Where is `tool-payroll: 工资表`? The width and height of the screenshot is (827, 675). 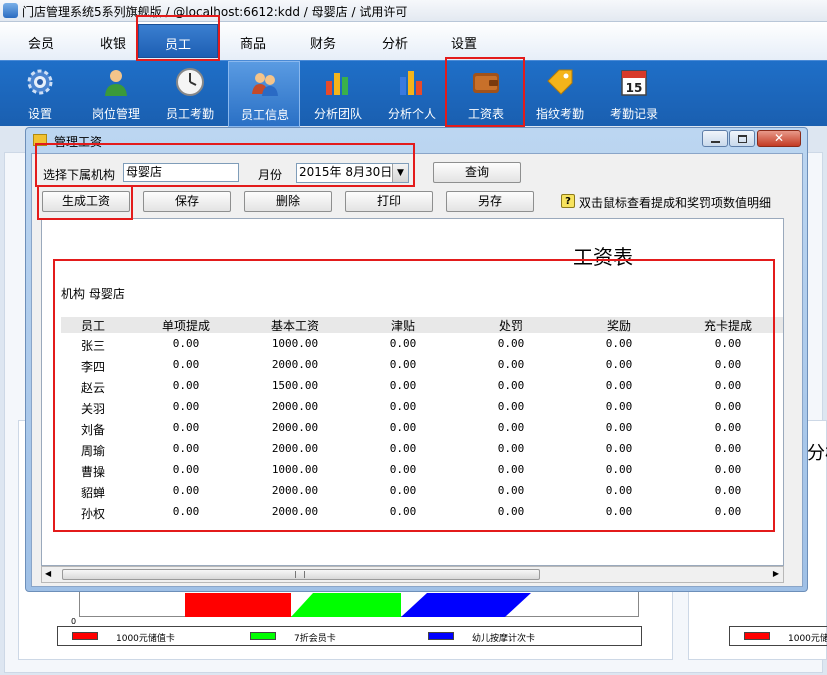
tool-payroll: 工资表 is located at coordinates (486, 94).